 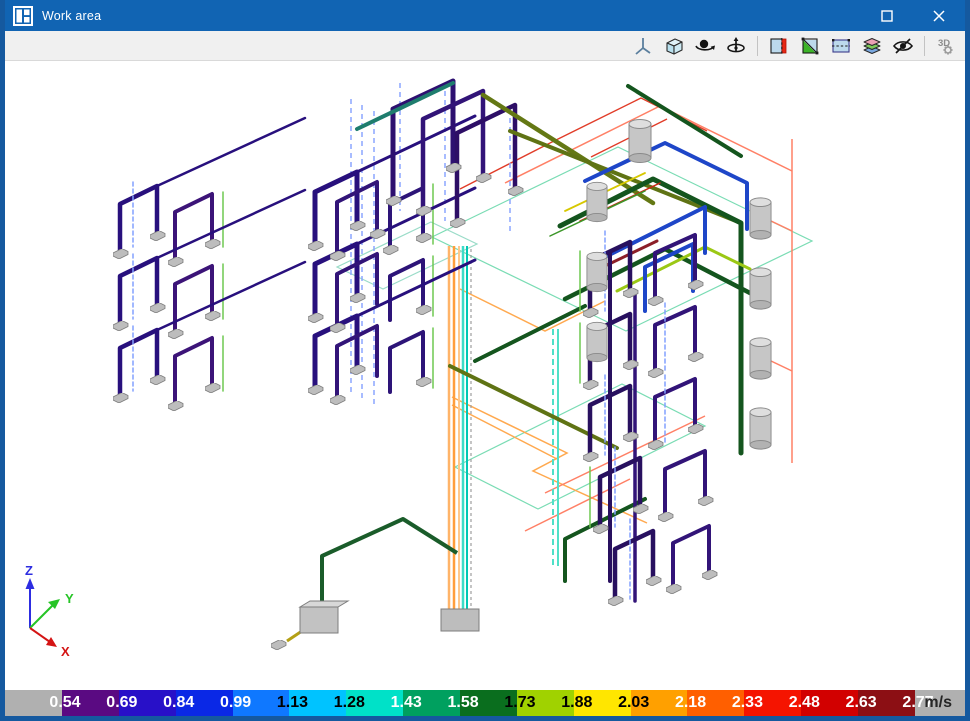 I want to click on legend-label: 0.69, so click(x=122, y=702).